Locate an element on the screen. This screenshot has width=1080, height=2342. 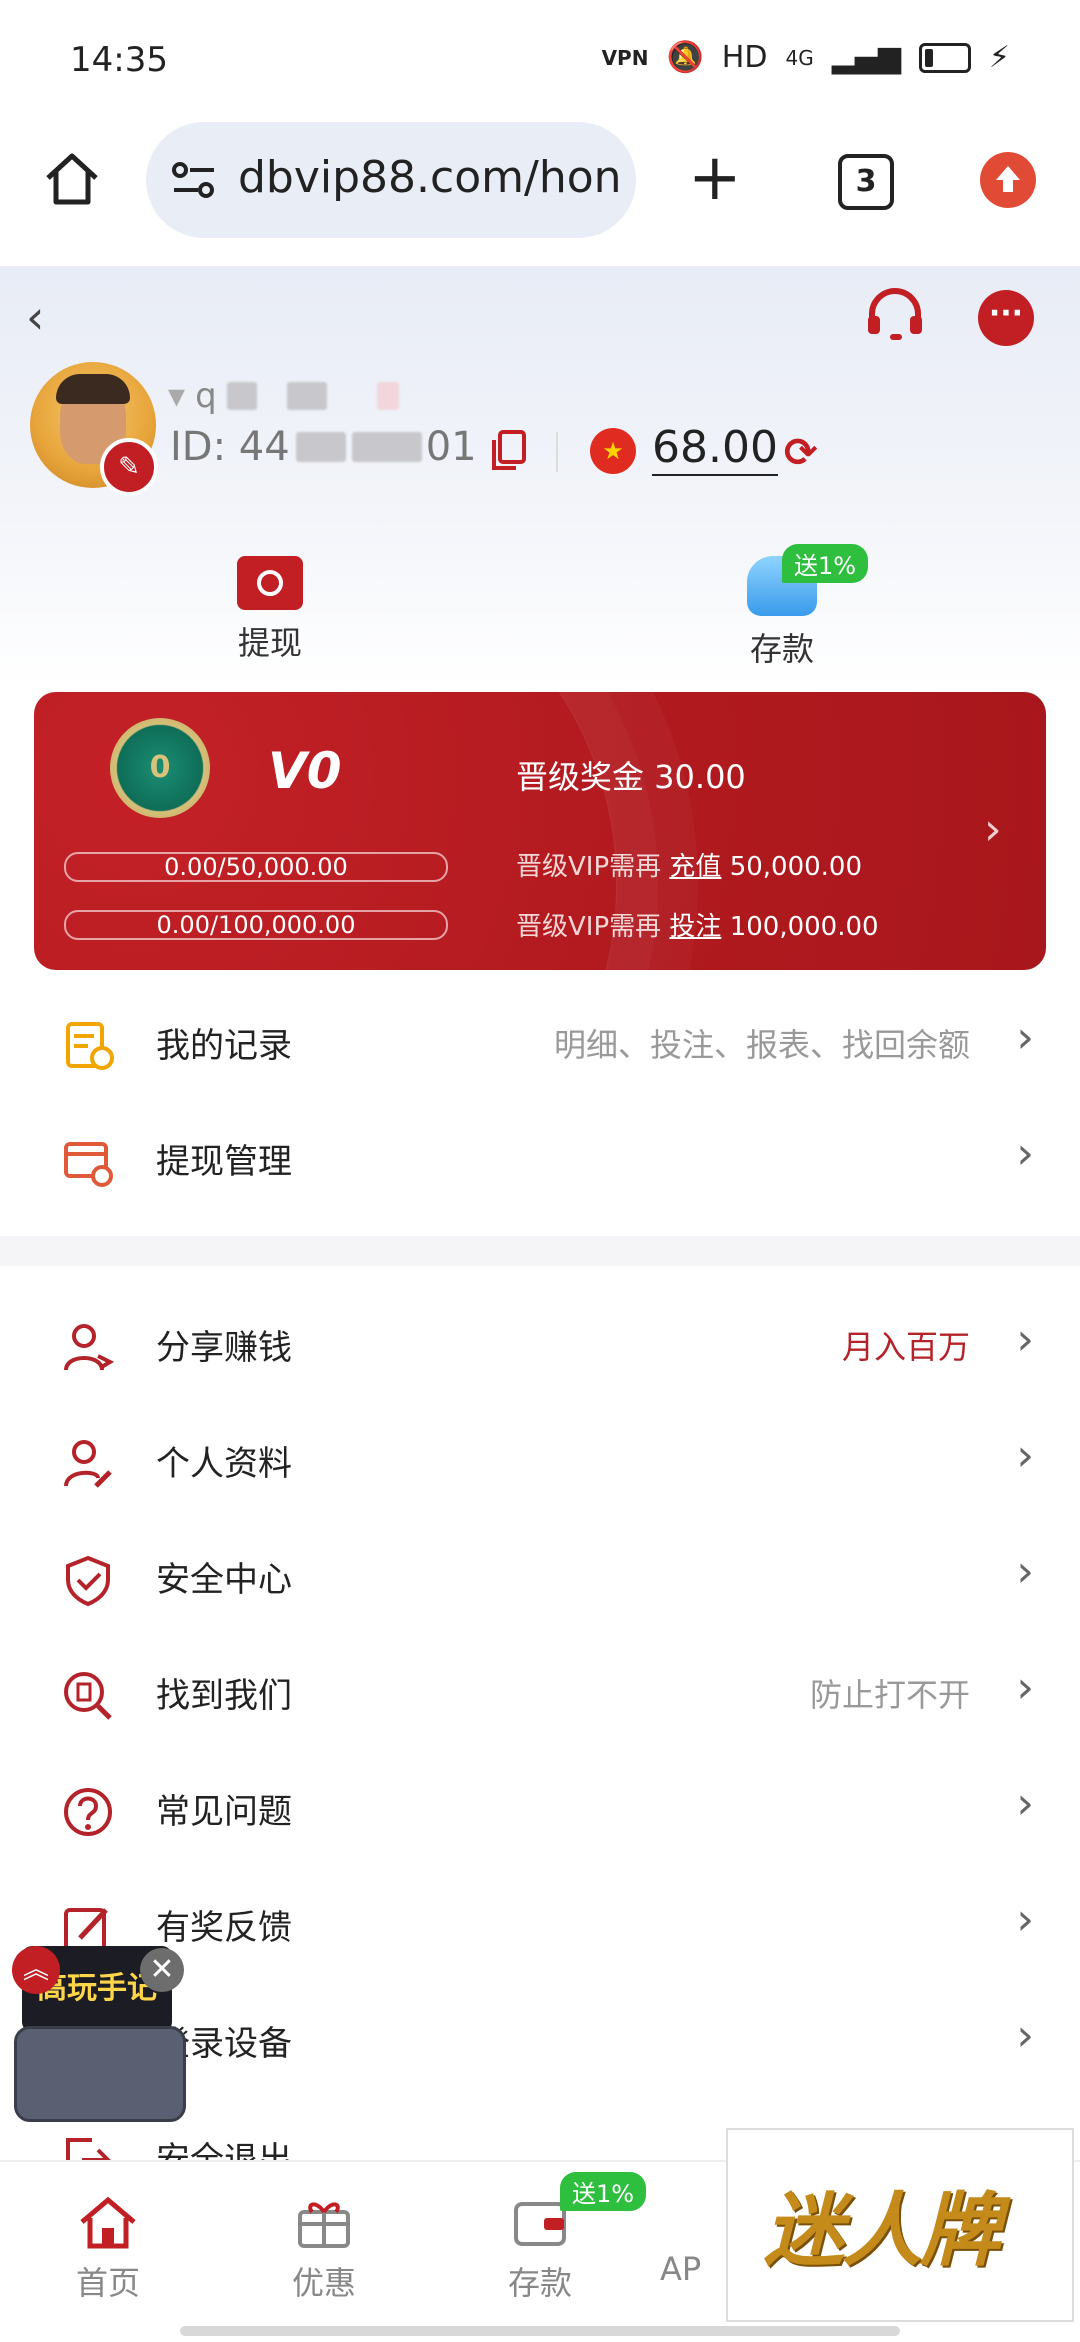
deposit-label: 存款 is located at coordinates (781, 649).